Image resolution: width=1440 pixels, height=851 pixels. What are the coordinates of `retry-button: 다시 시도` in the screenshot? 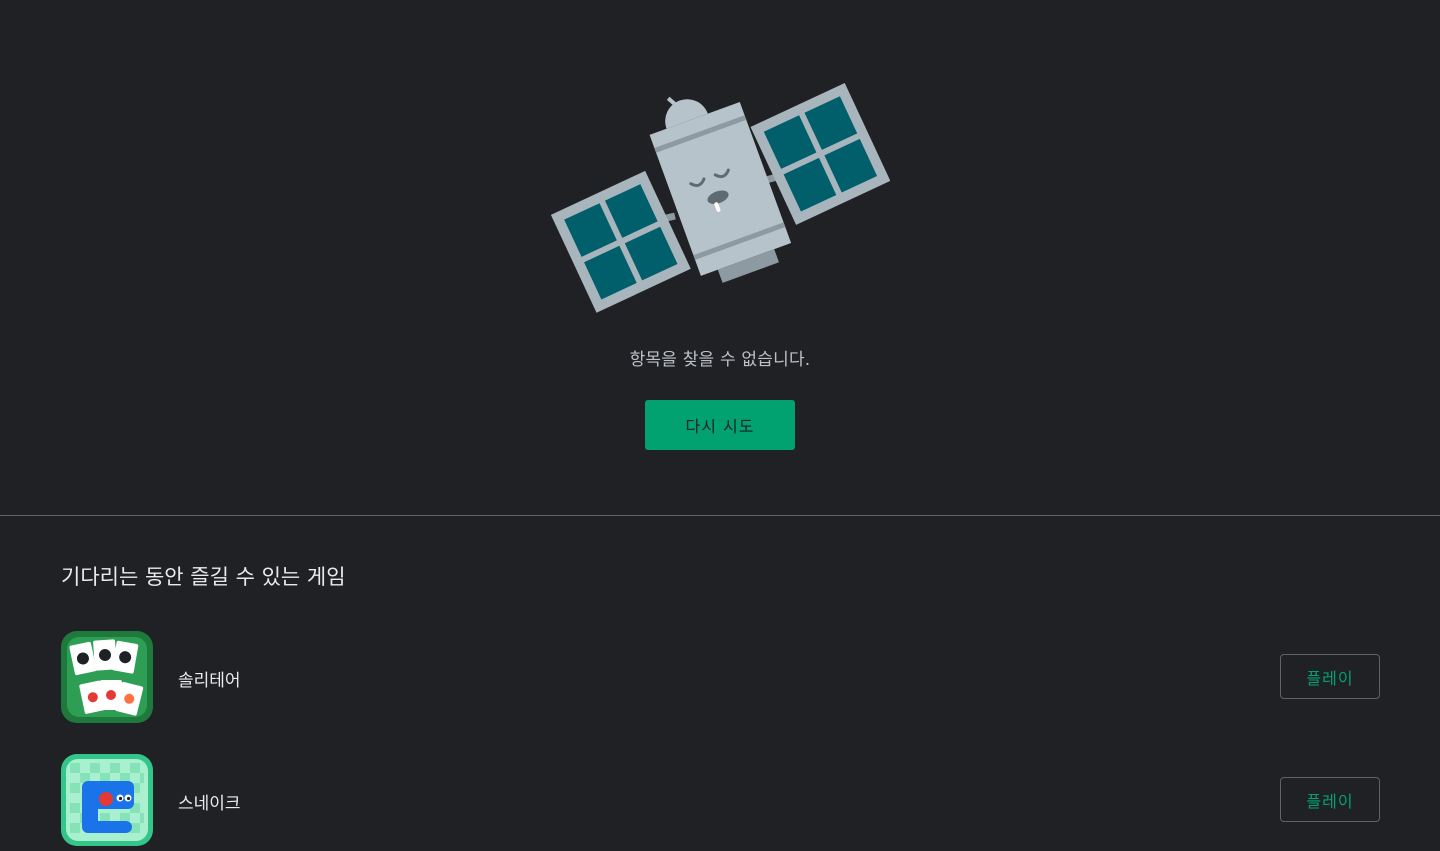 It's located at (720, 425).